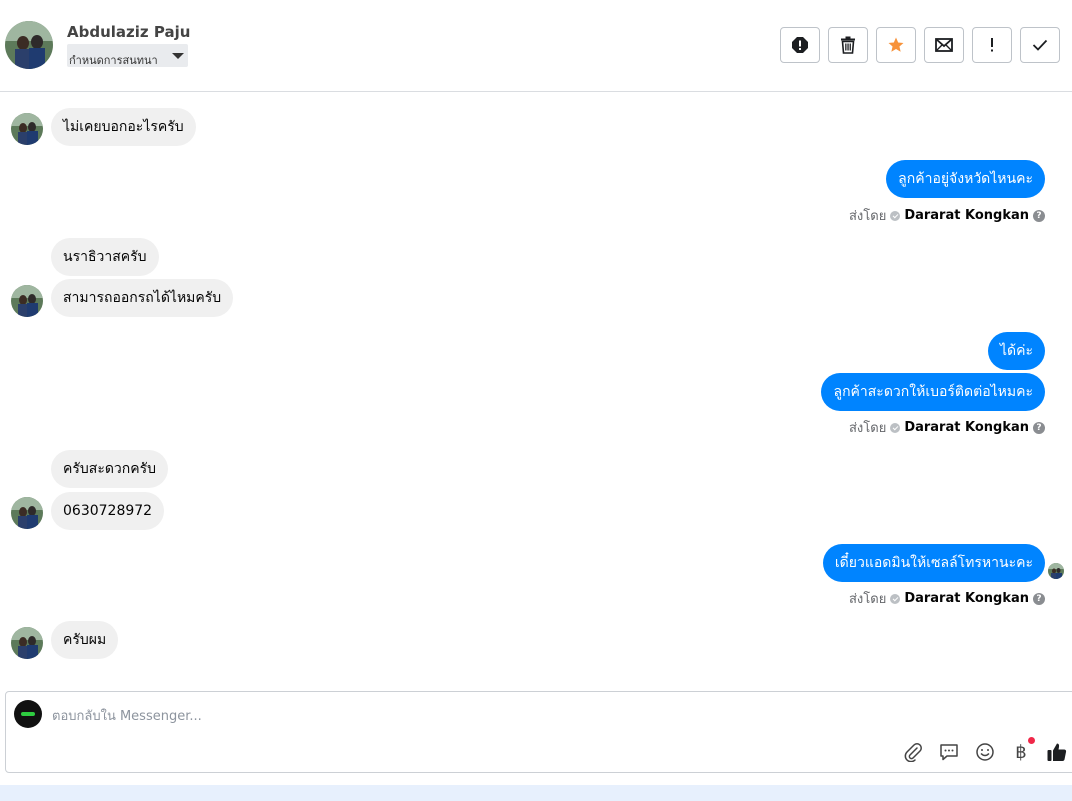  I want to click on attach-button, so click(913, 752).